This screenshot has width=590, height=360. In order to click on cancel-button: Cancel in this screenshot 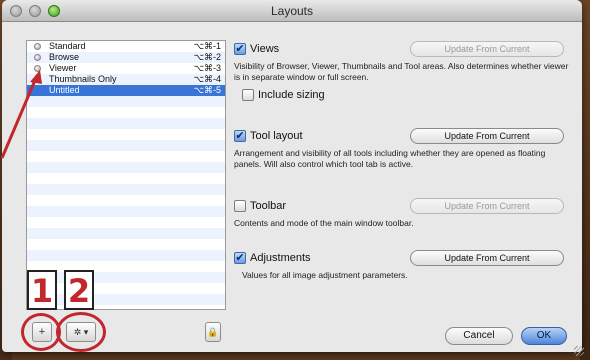, I will do `click(479, 336)`.